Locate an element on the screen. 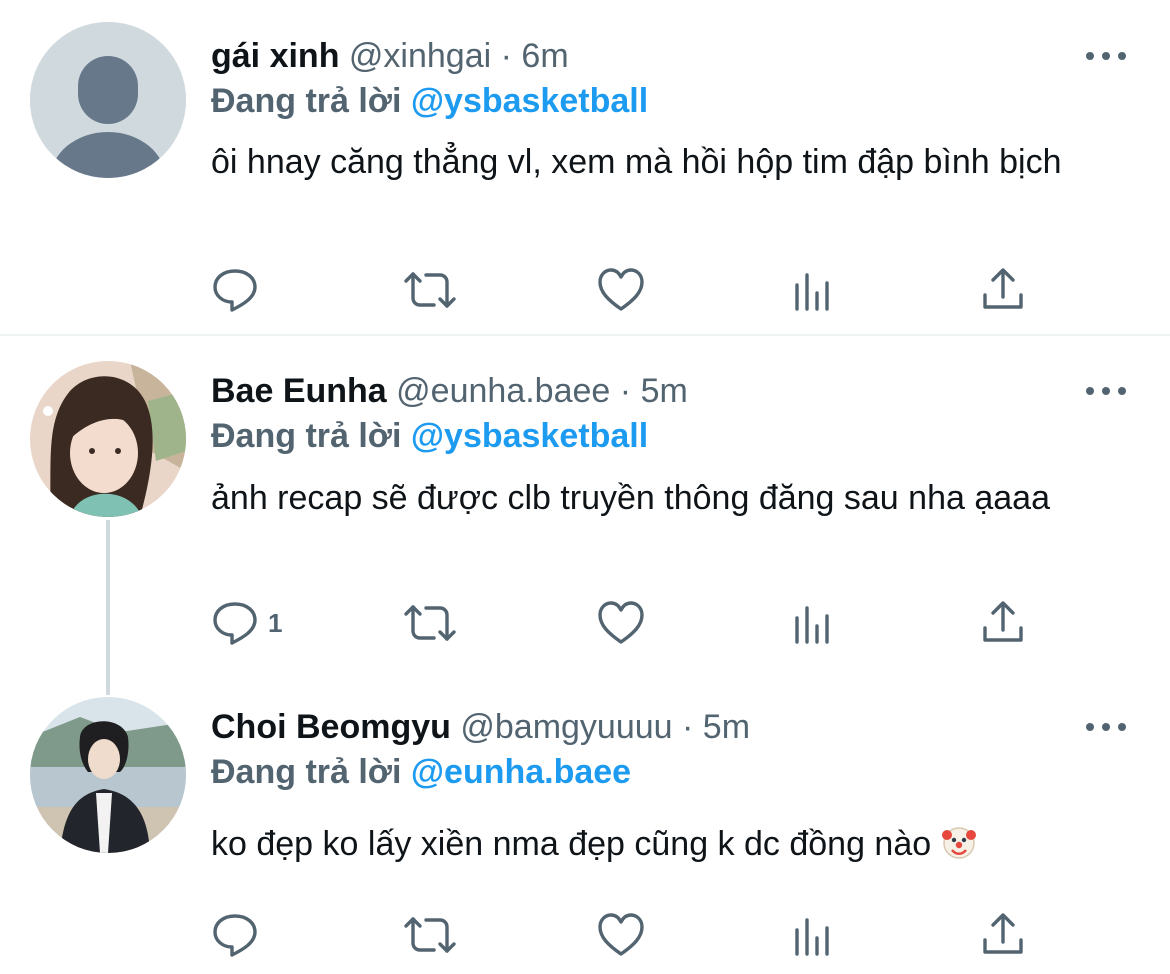 The width and height of the screenshot is (1170, 974). display-name: Choi Beomgyu is located at coordinates (331, 727).